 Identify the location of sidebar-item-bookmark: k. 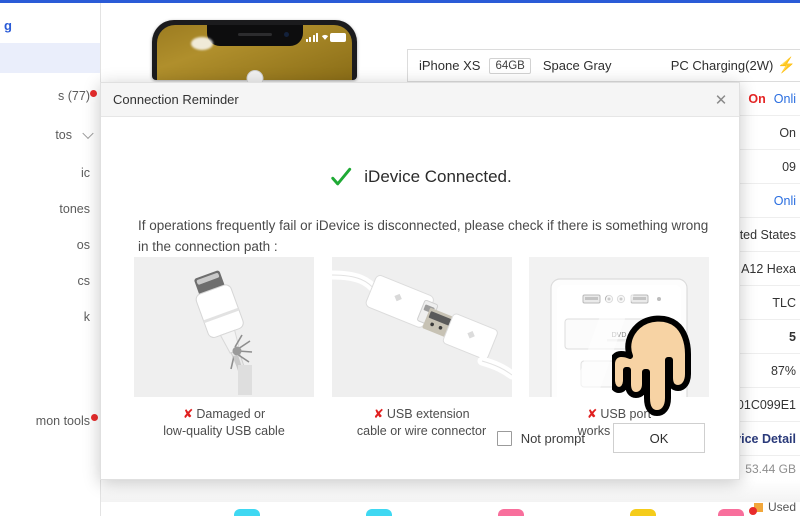
(50, 317).